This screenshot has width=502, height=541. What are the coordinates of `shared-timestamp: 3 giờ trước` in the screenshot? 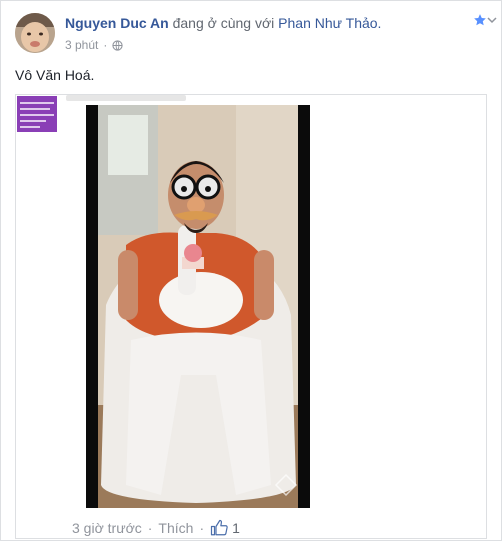 It's located at (107, 528).